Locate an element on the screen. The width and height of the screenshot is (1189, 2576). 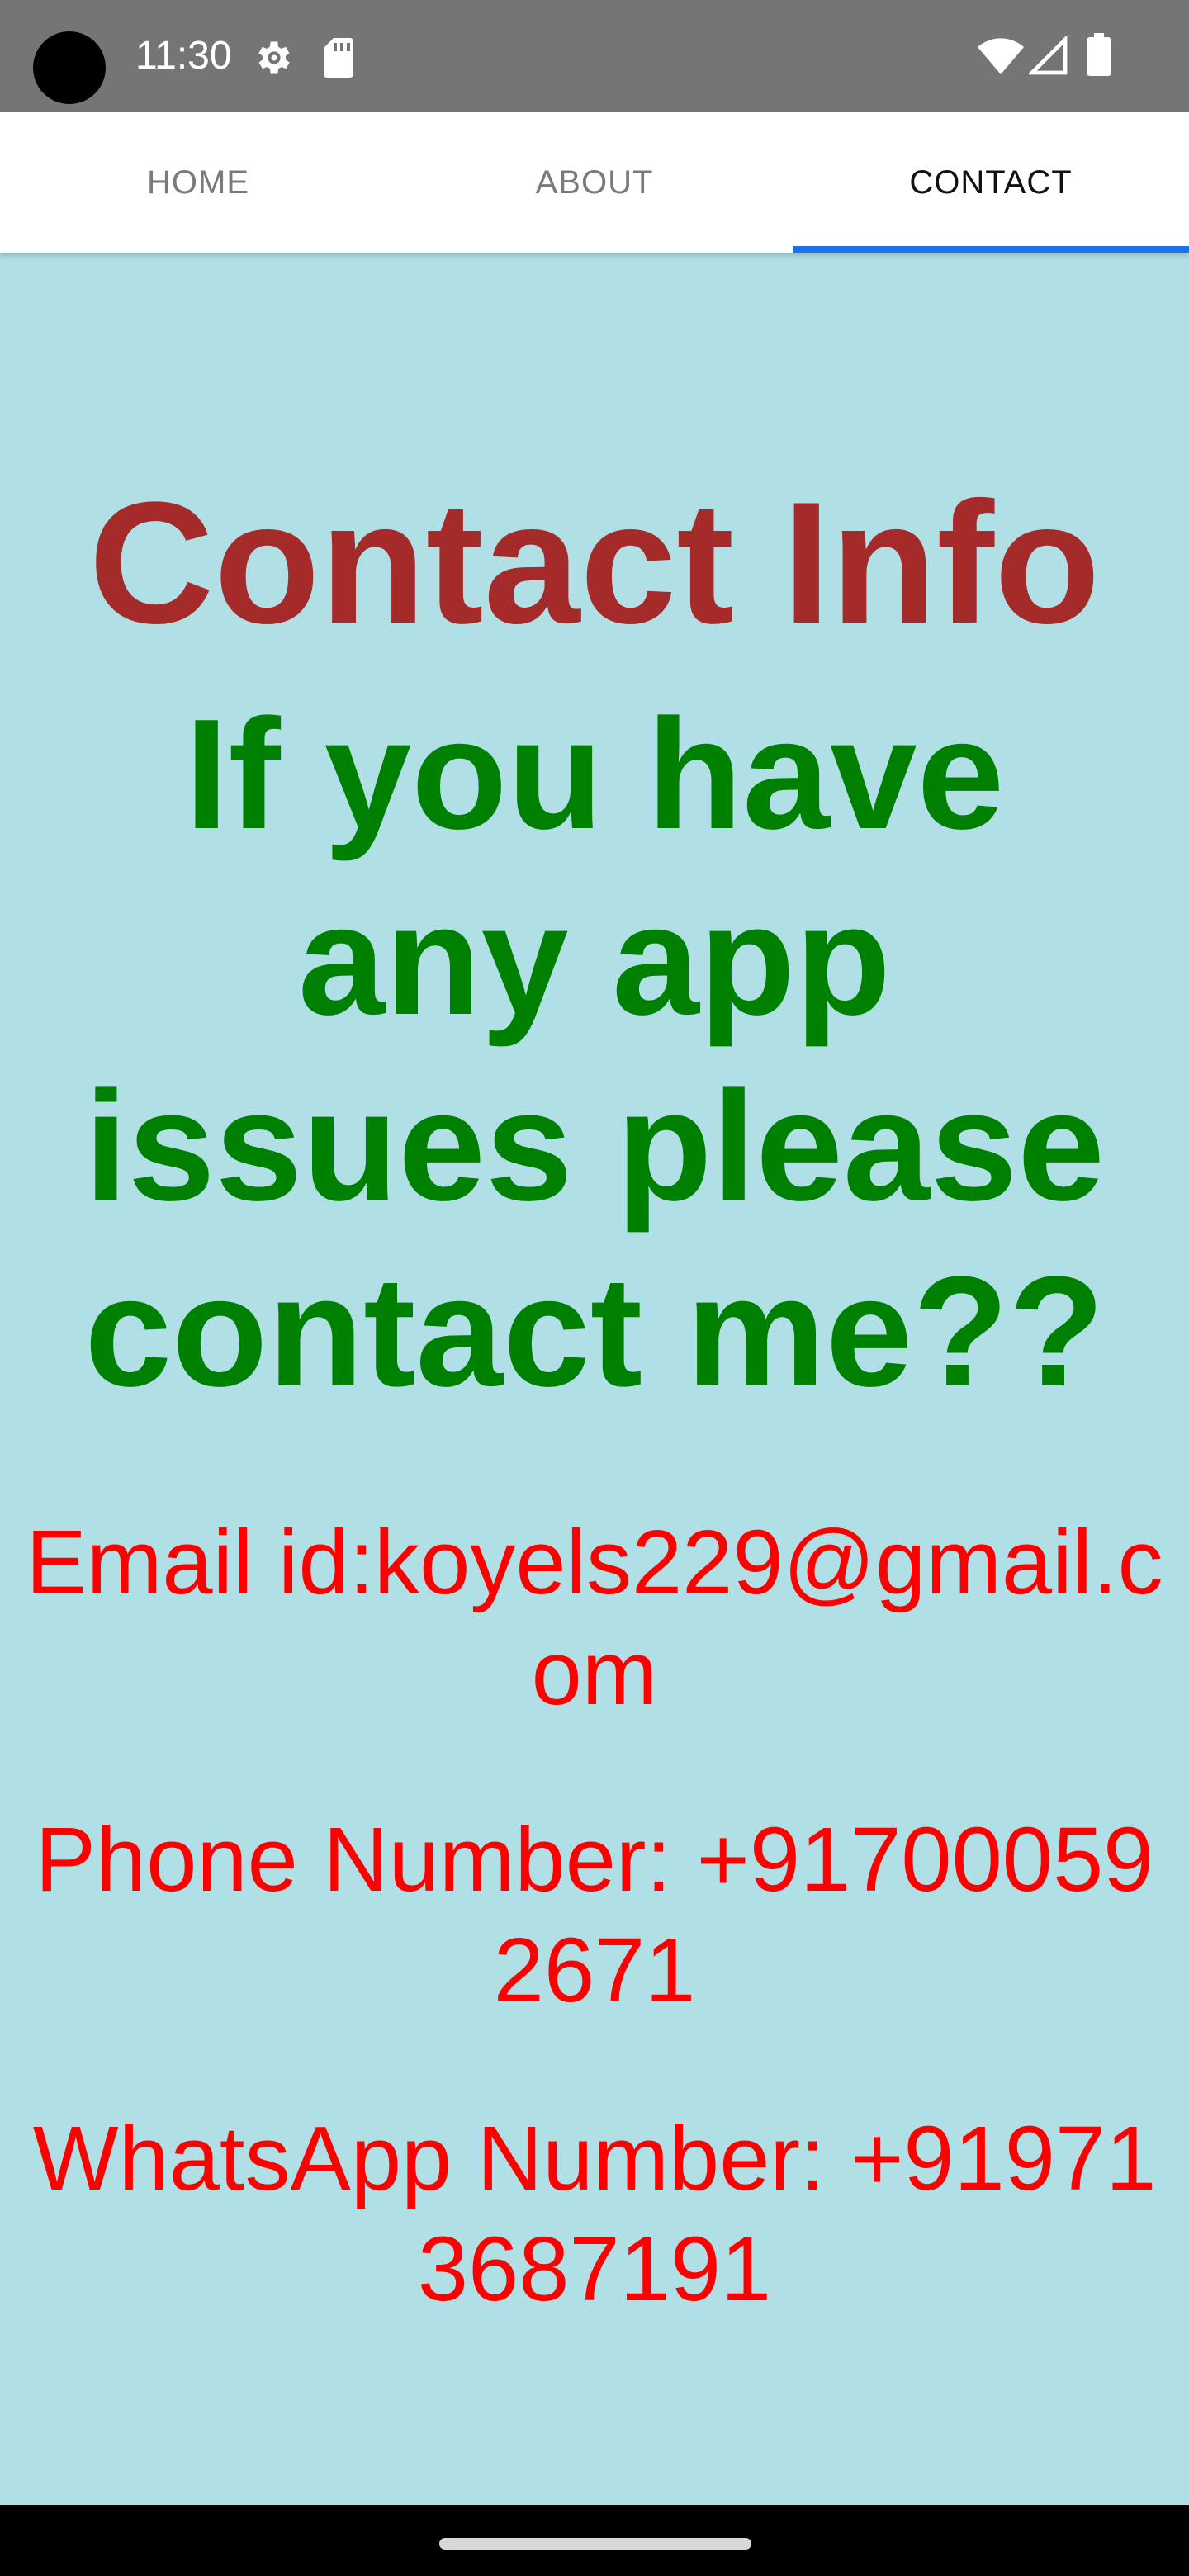
cell-signal-icon is located at coordinates (1048, 55).